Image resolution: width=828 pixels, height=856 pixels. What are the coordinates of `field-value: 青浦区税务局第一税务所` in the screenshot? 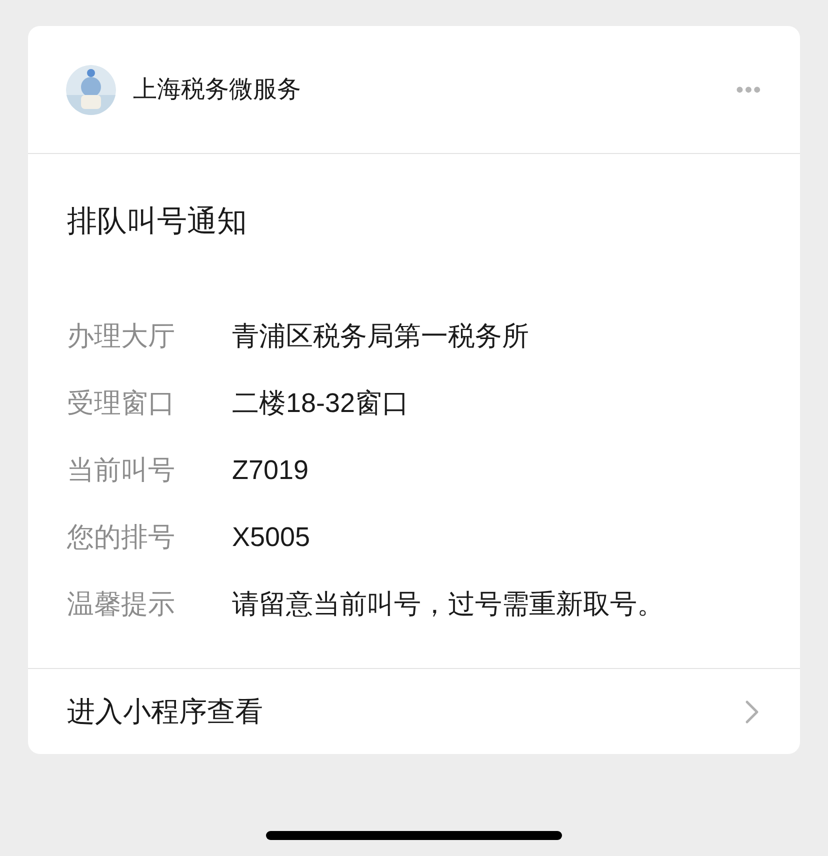 It's located at (380, 336).